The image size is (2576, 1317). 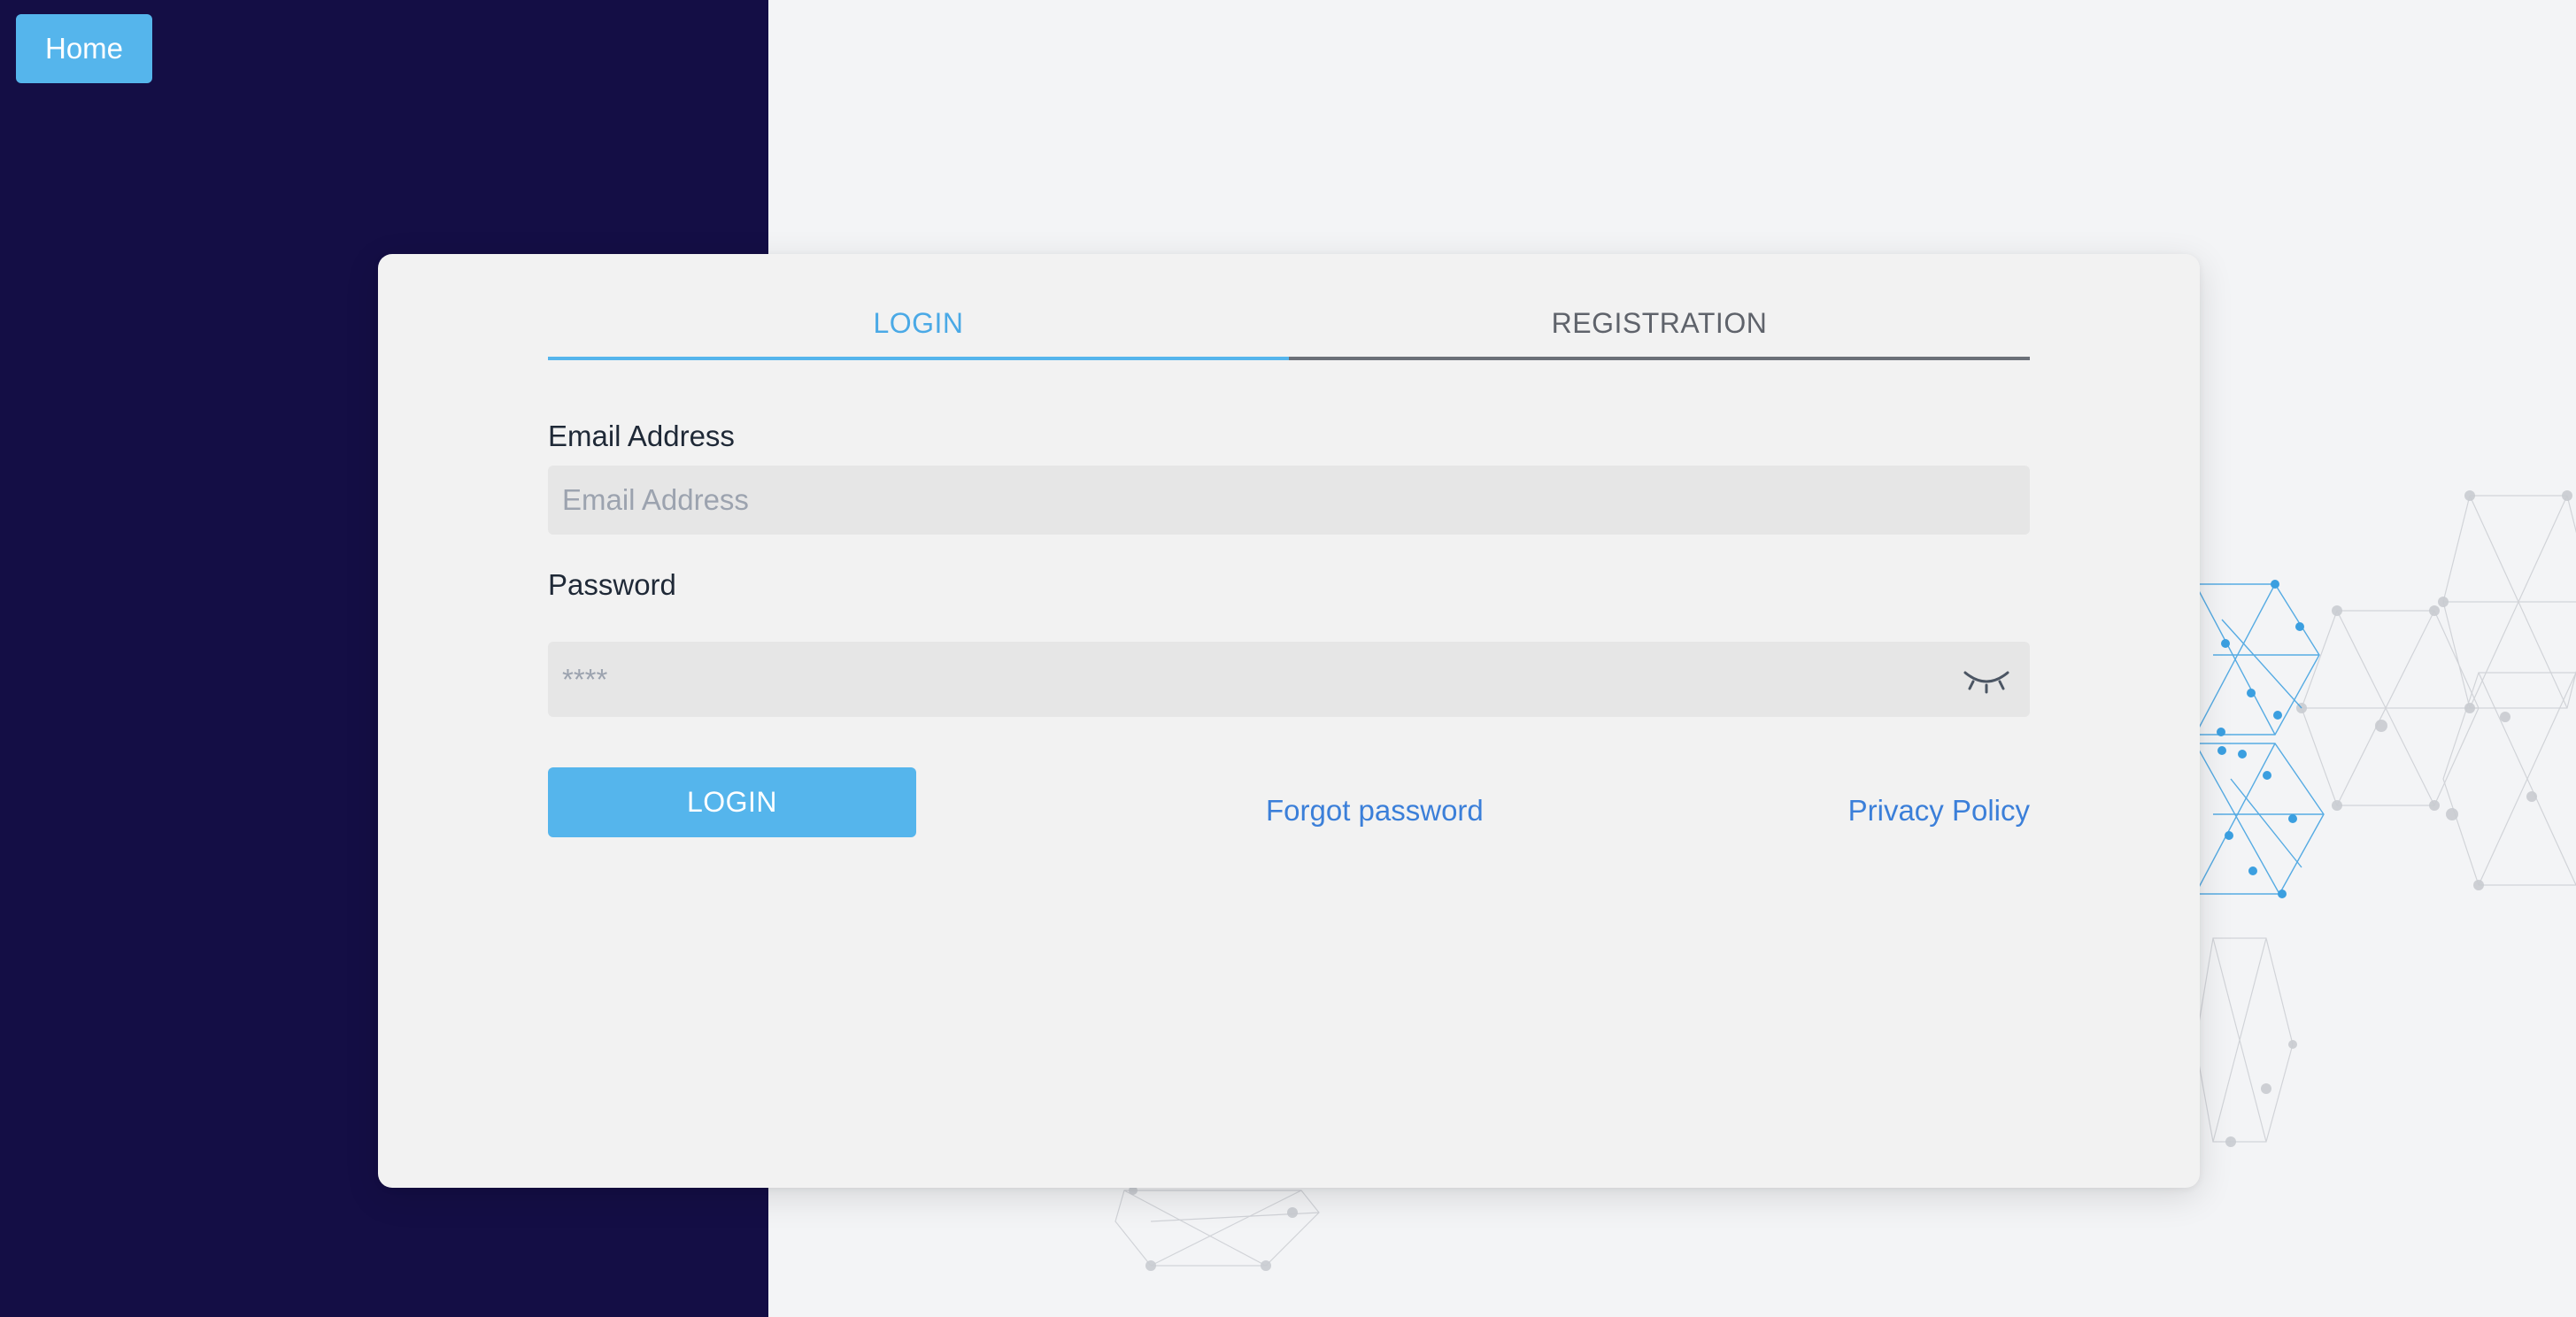 What do you see at coordinates (732, 802) in the screenshot?
I see `login-submit-button: LOGIN` at bounding box center [732, 802].